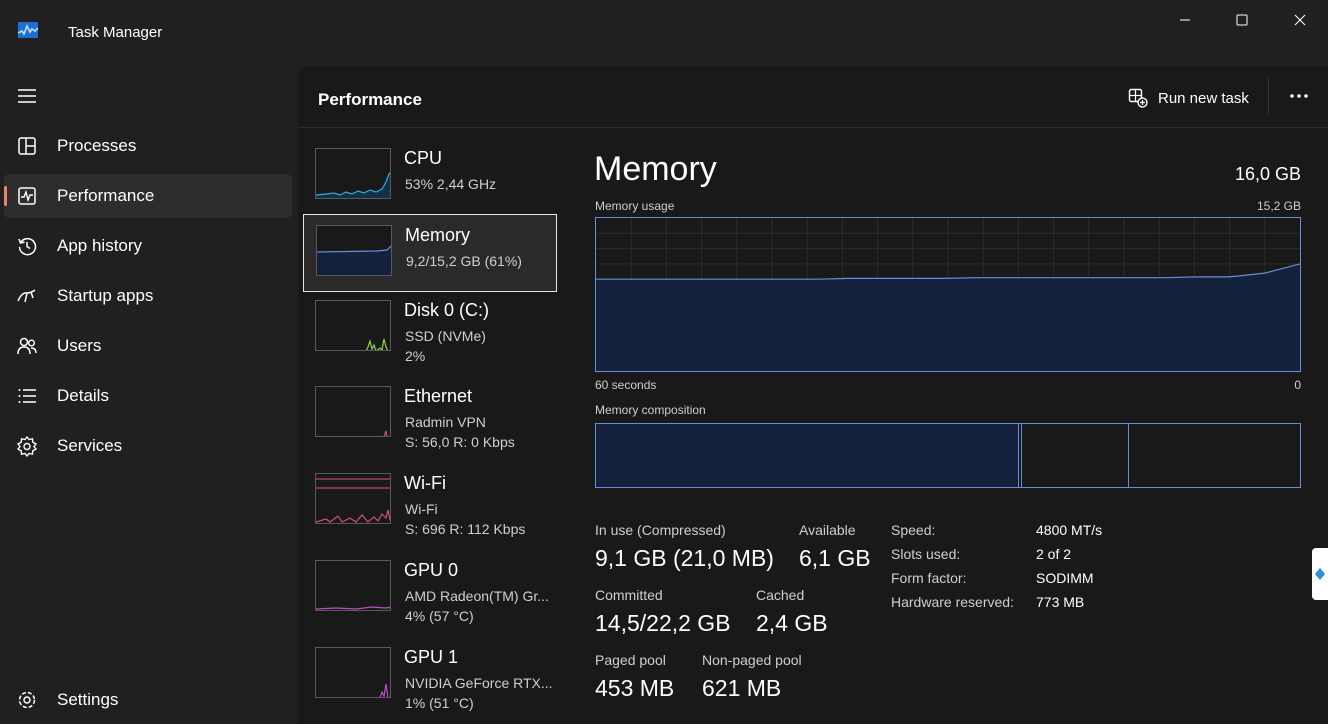  Describe the element at coordinates (27, 246) in the screenshot. I see `history-icon` at that location.